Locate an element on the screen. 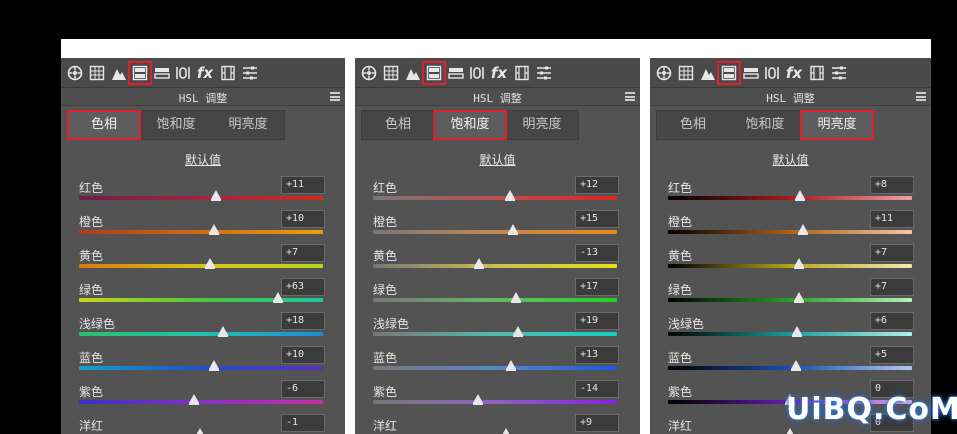  slider-value-field: +63 is located at coordinates (303, 287).